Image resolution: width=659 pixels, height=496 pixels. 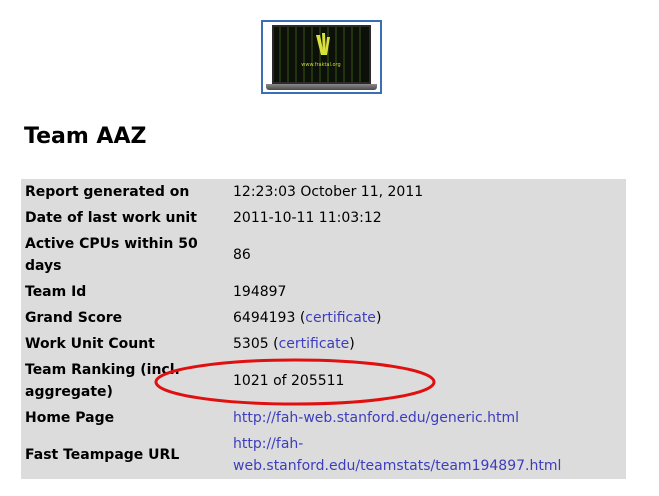 I want to click on team-logo: www.fraktal.org, so click(x=321, y=57).